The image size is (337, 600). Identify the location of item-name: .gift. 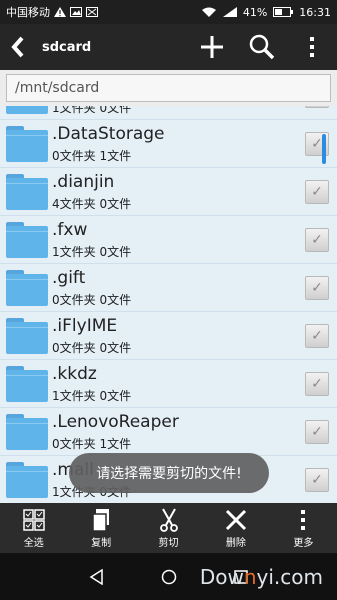
(69, 278).